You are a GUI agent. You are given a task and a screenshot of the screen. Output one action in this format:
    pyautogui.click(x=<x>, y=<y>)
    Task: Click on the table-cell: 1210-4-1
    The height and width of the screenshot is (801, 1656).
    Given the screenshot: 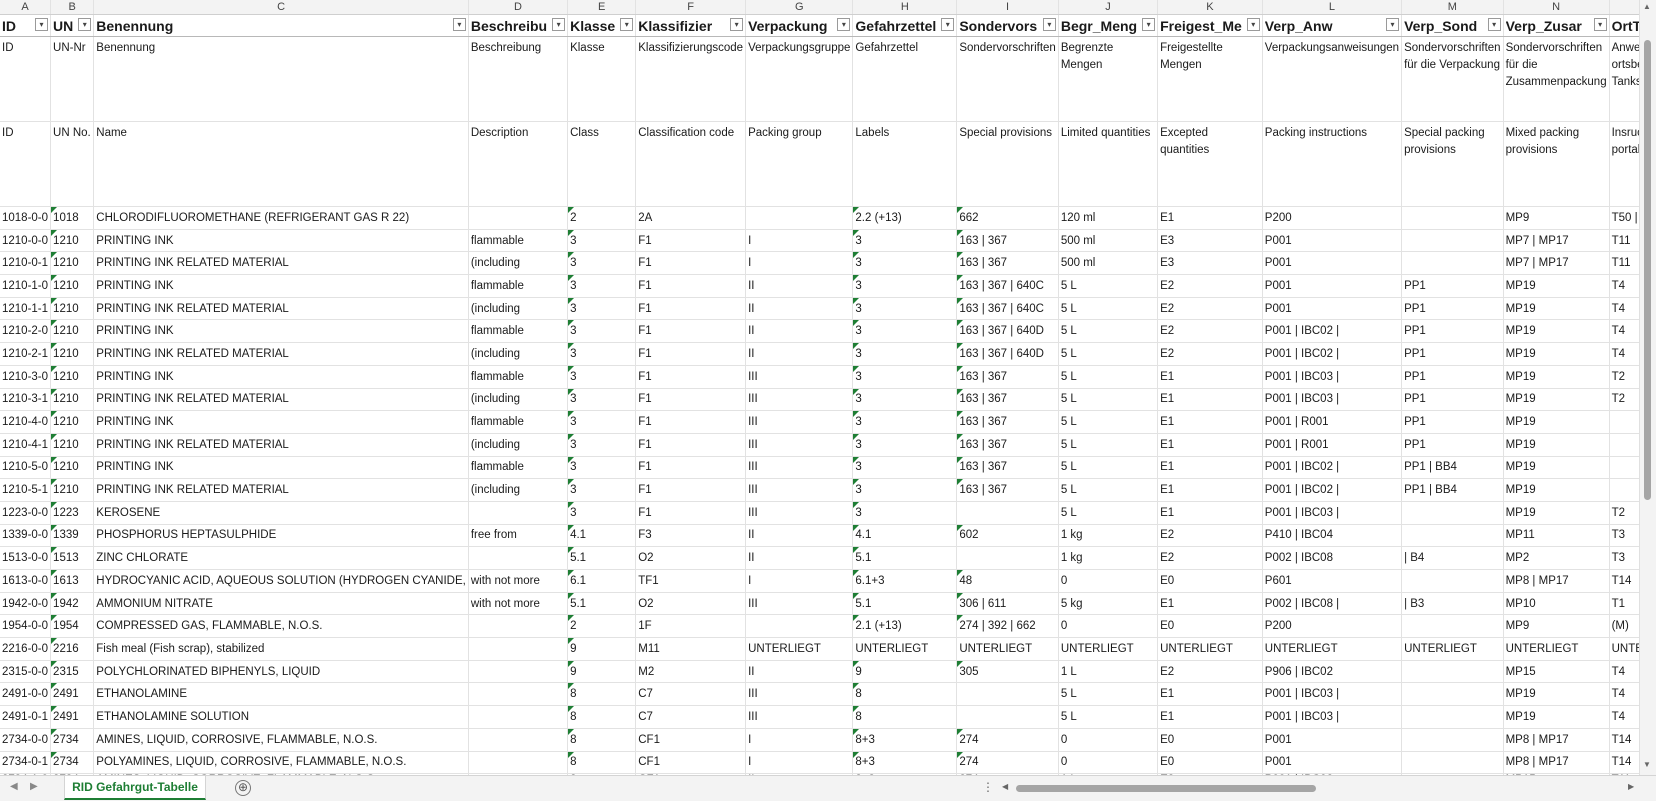 What is the action you would take?
    pyautogui.click(x=26, y=445)
    